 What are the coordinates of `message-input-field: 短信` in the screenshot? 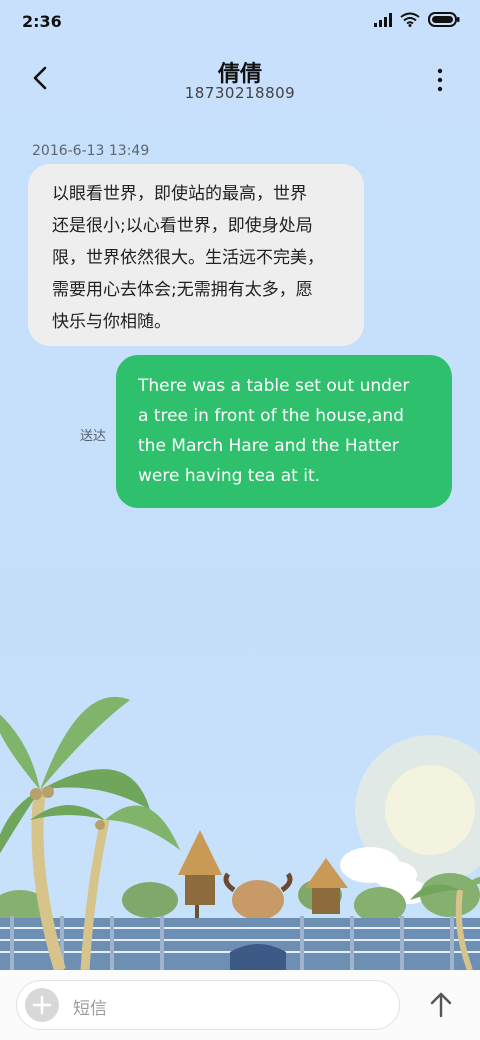 It's located at (208, 1005).